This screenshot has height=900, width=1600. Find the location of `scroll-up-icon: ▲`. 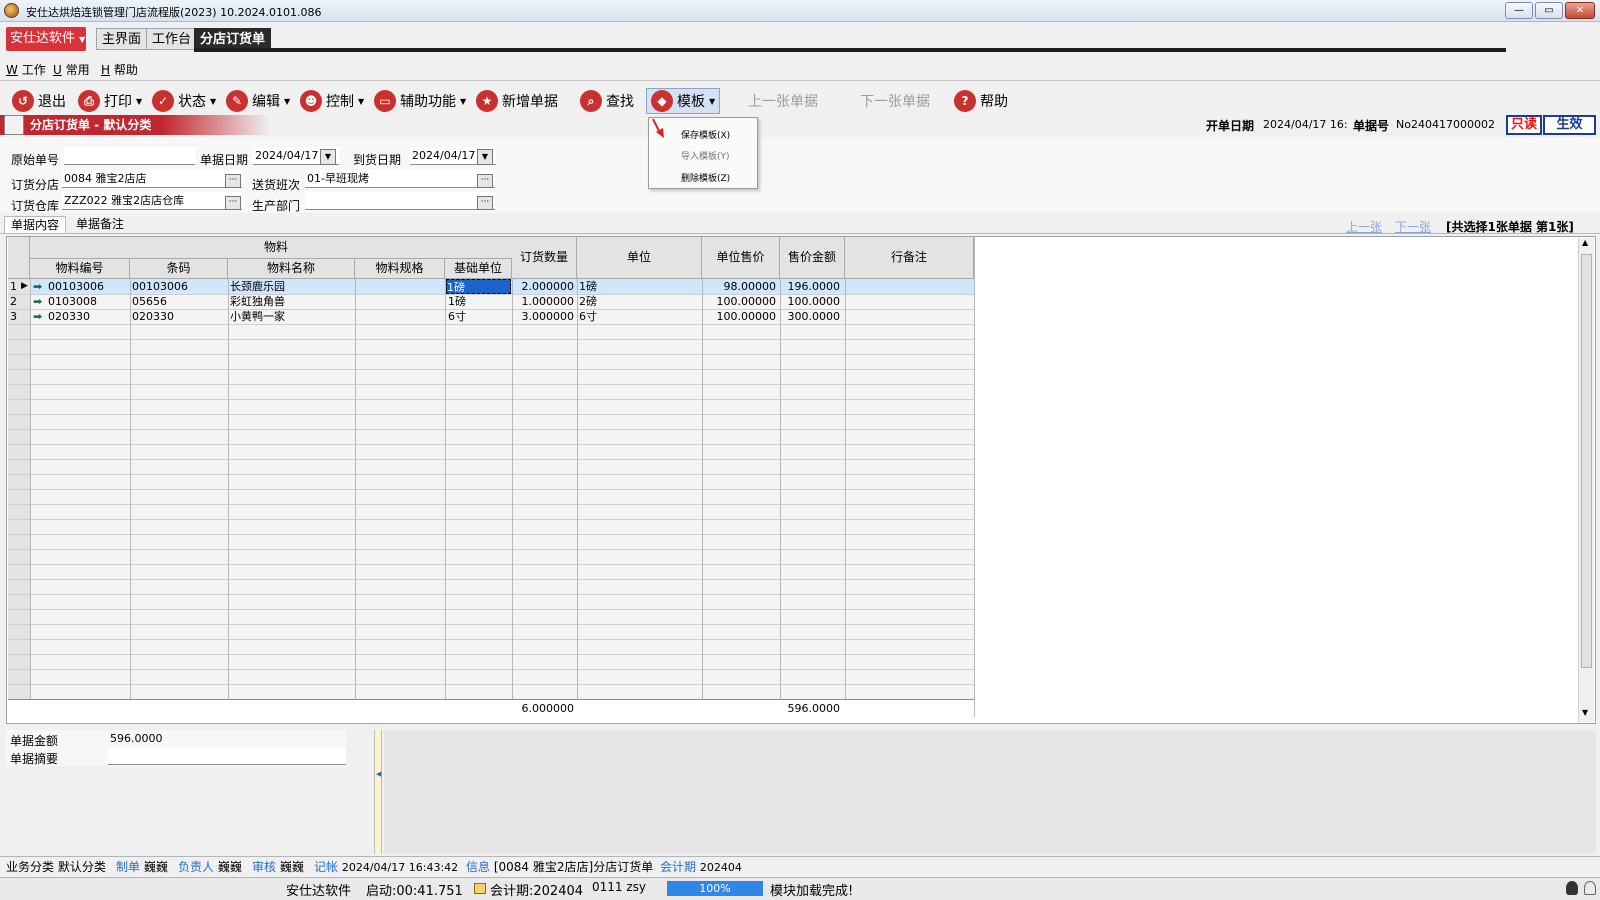

scroll-up-icon: ▲ is located at coordinates (1585, 242).